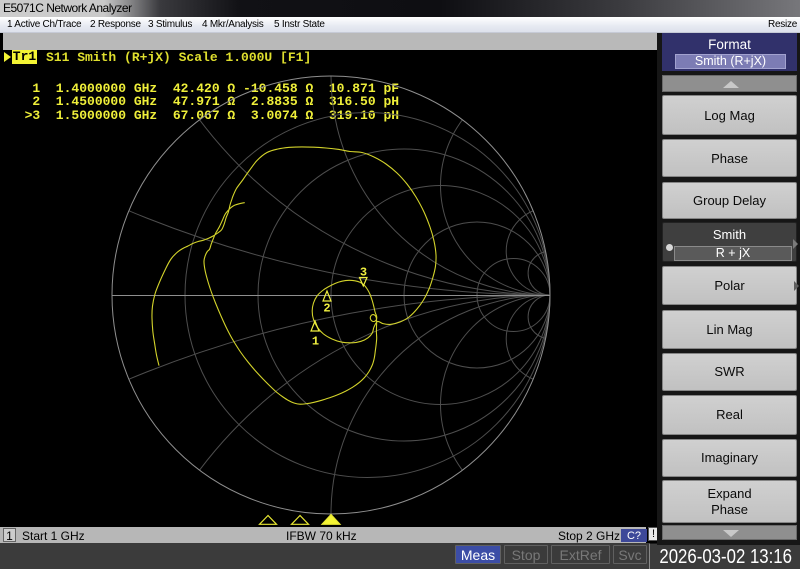 This screenshot has width=800, height=569. Describe the element at coordinates (326, 309) in the screenshot. I see `svg-text: 2` at that location.